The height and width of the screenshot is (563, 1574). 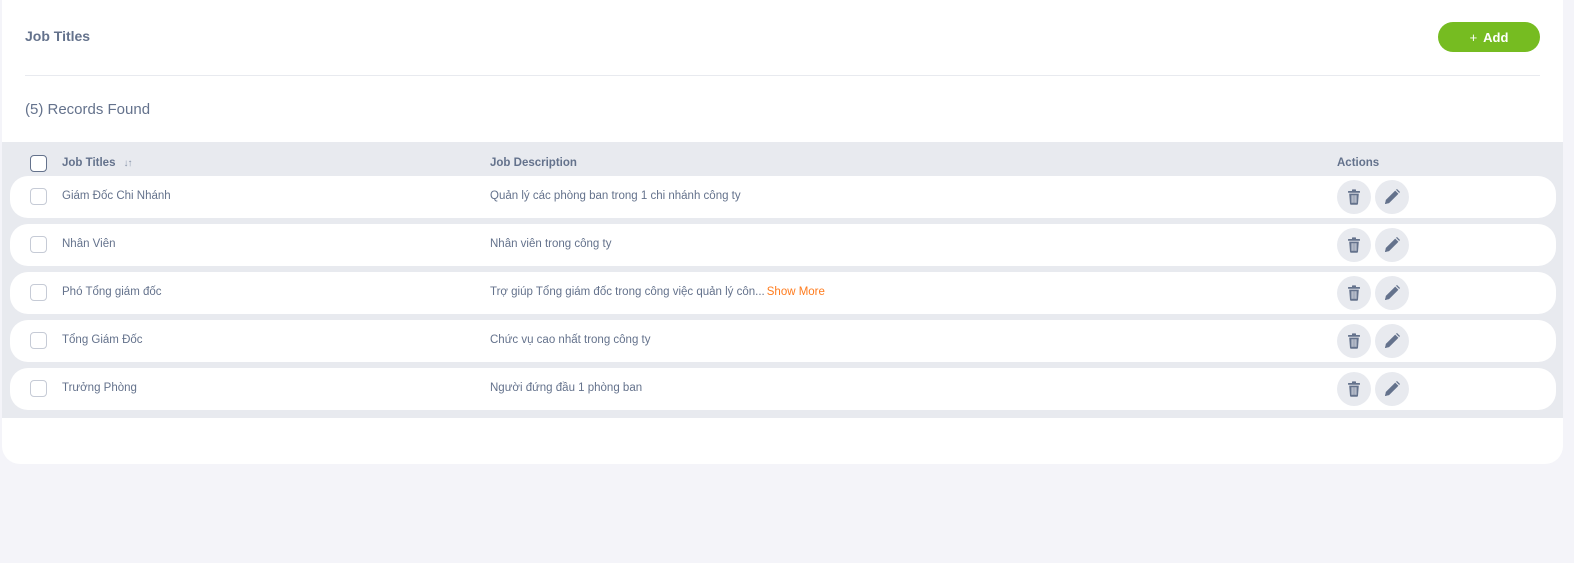 I want to click on job-description-text: Chức vụ cao nhất trong công ty, so click(x=570, y=340).